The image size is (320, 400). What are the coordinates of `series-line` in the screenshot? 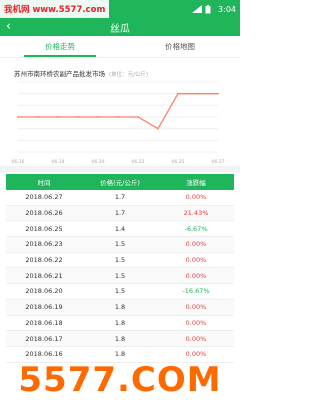 It's located at (118, 111).